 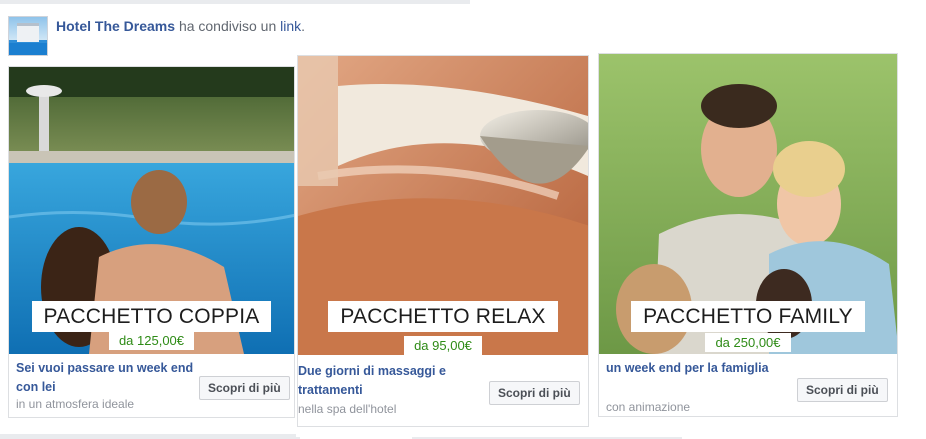 I want to click on card-title: PACCHETTO COPPIA, so click(x=151, y=316).